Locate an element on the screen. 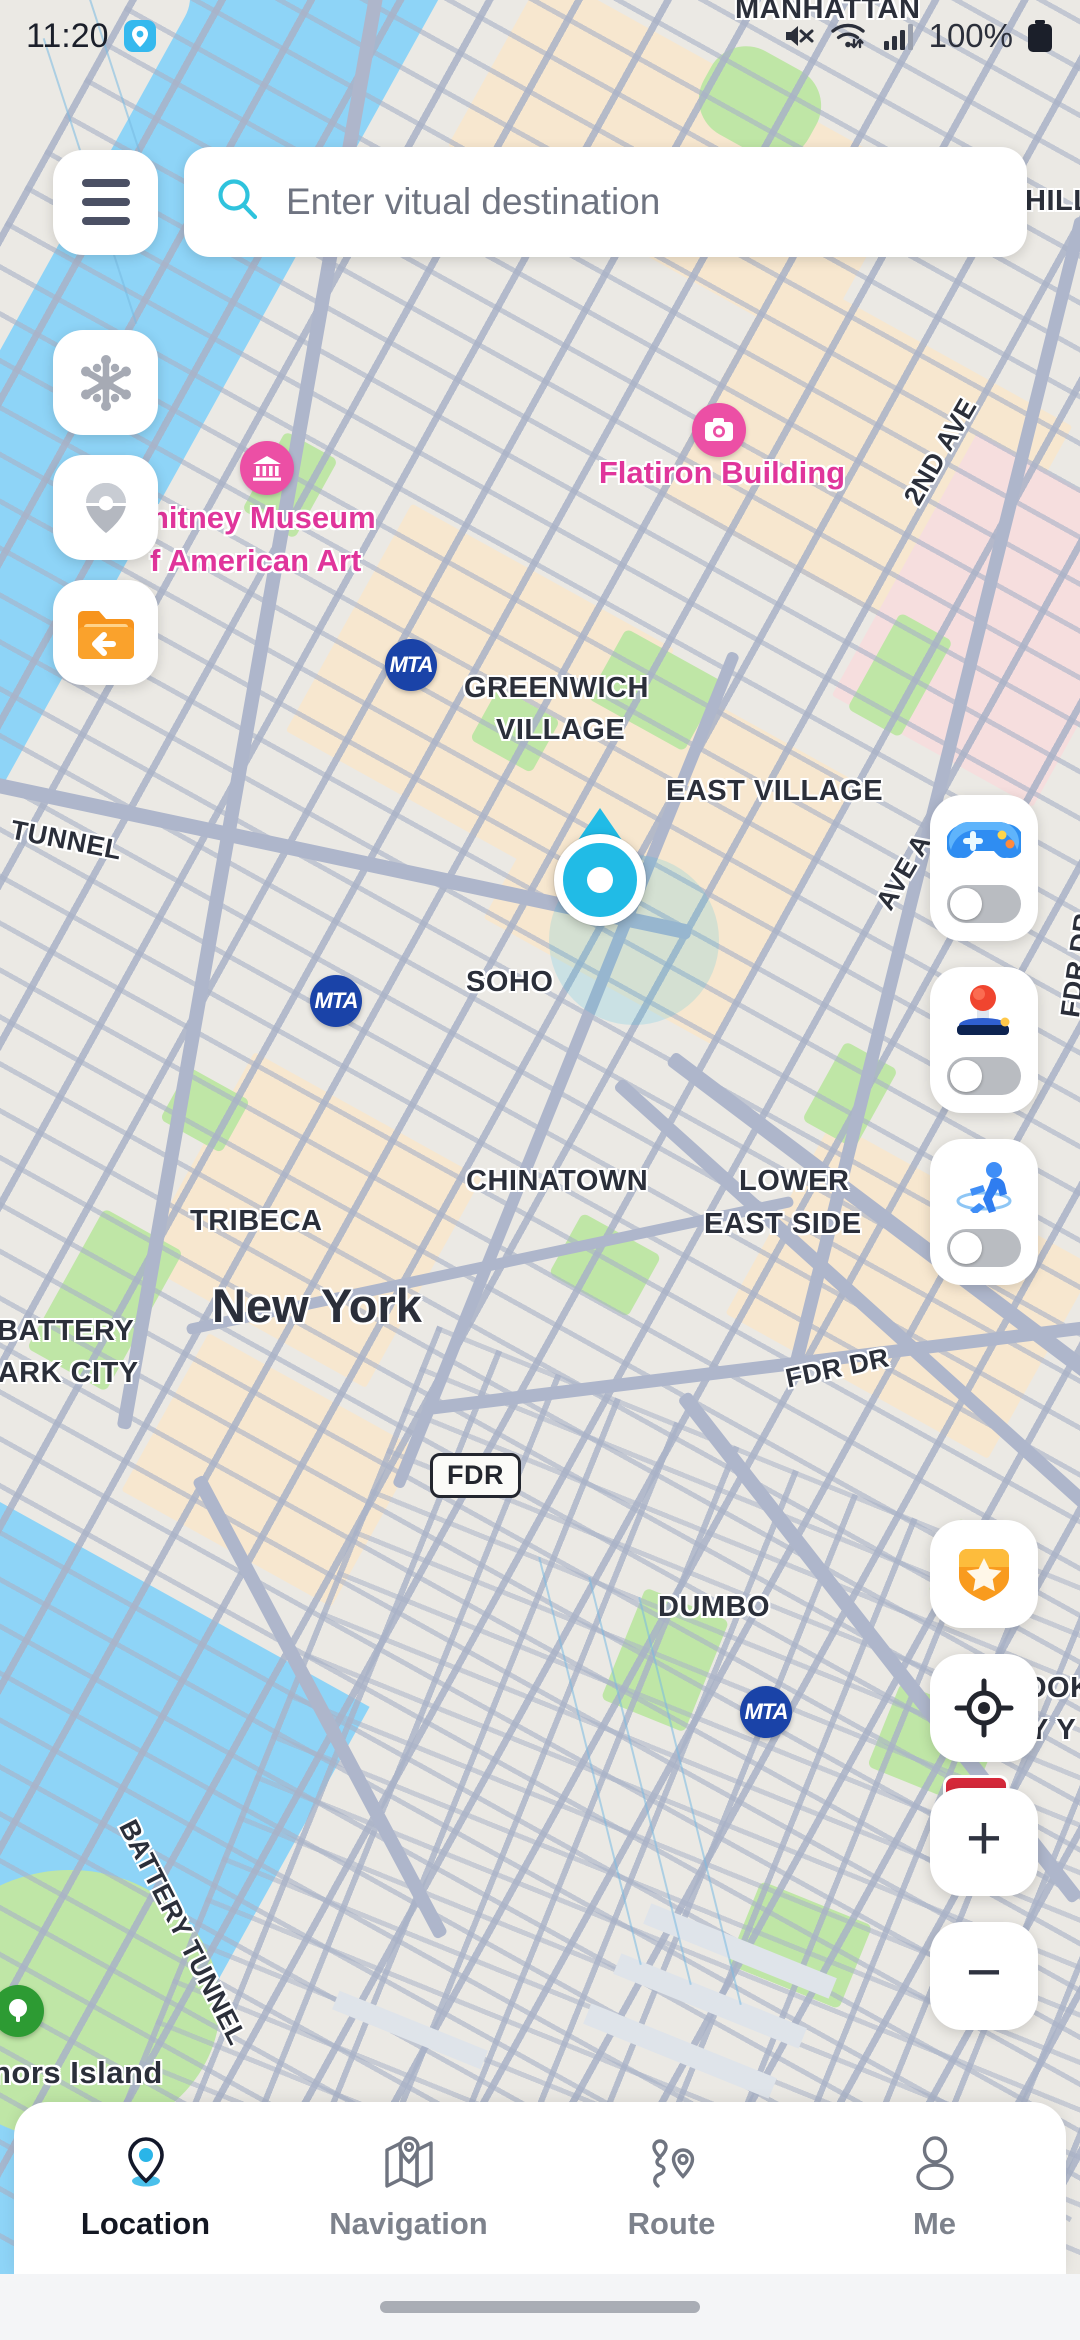  home-indicator-area is located at coordinates (540, 2307).